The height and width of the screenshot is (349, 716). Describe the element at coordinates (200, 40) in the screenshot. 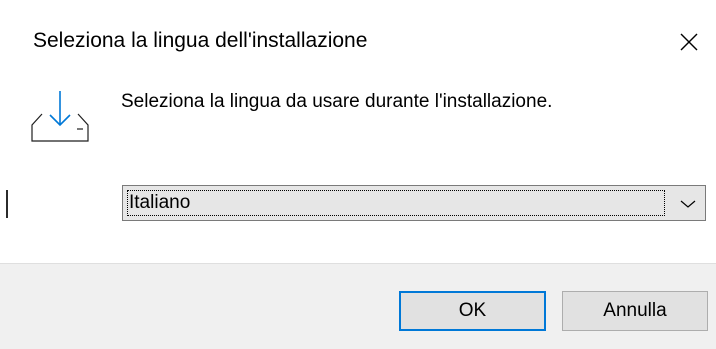

I see `dialog-title: Seleziona la lingua dell'installazione` at that location.